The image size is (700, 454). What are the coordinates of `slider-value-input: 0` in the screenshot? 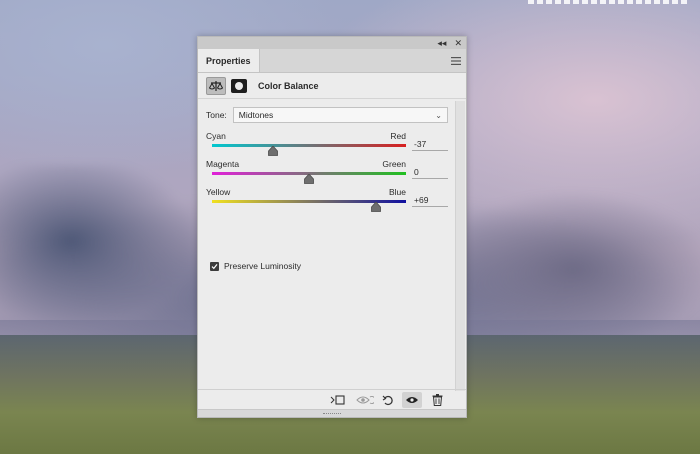 It's located at (430, 172).